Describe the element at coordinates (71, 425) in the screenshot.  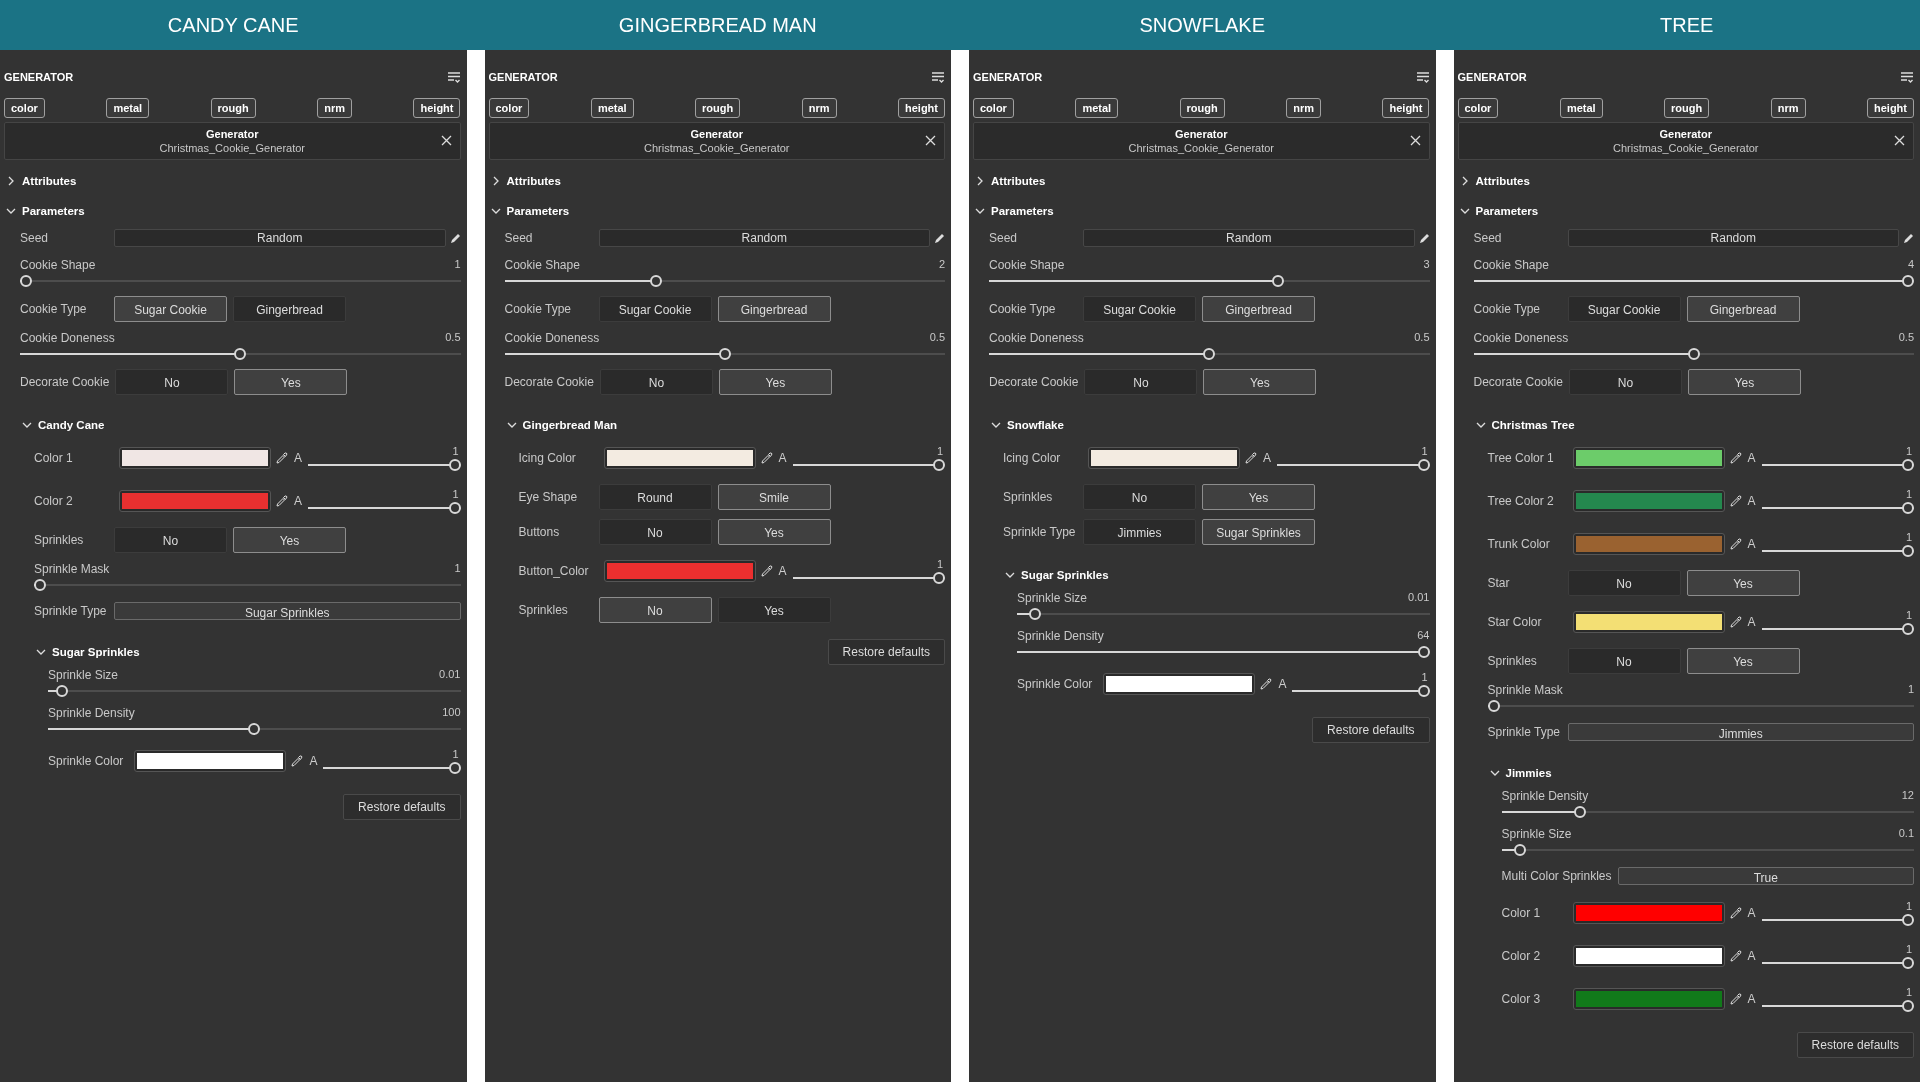
I see `section-title: Candy Cane` at that location.